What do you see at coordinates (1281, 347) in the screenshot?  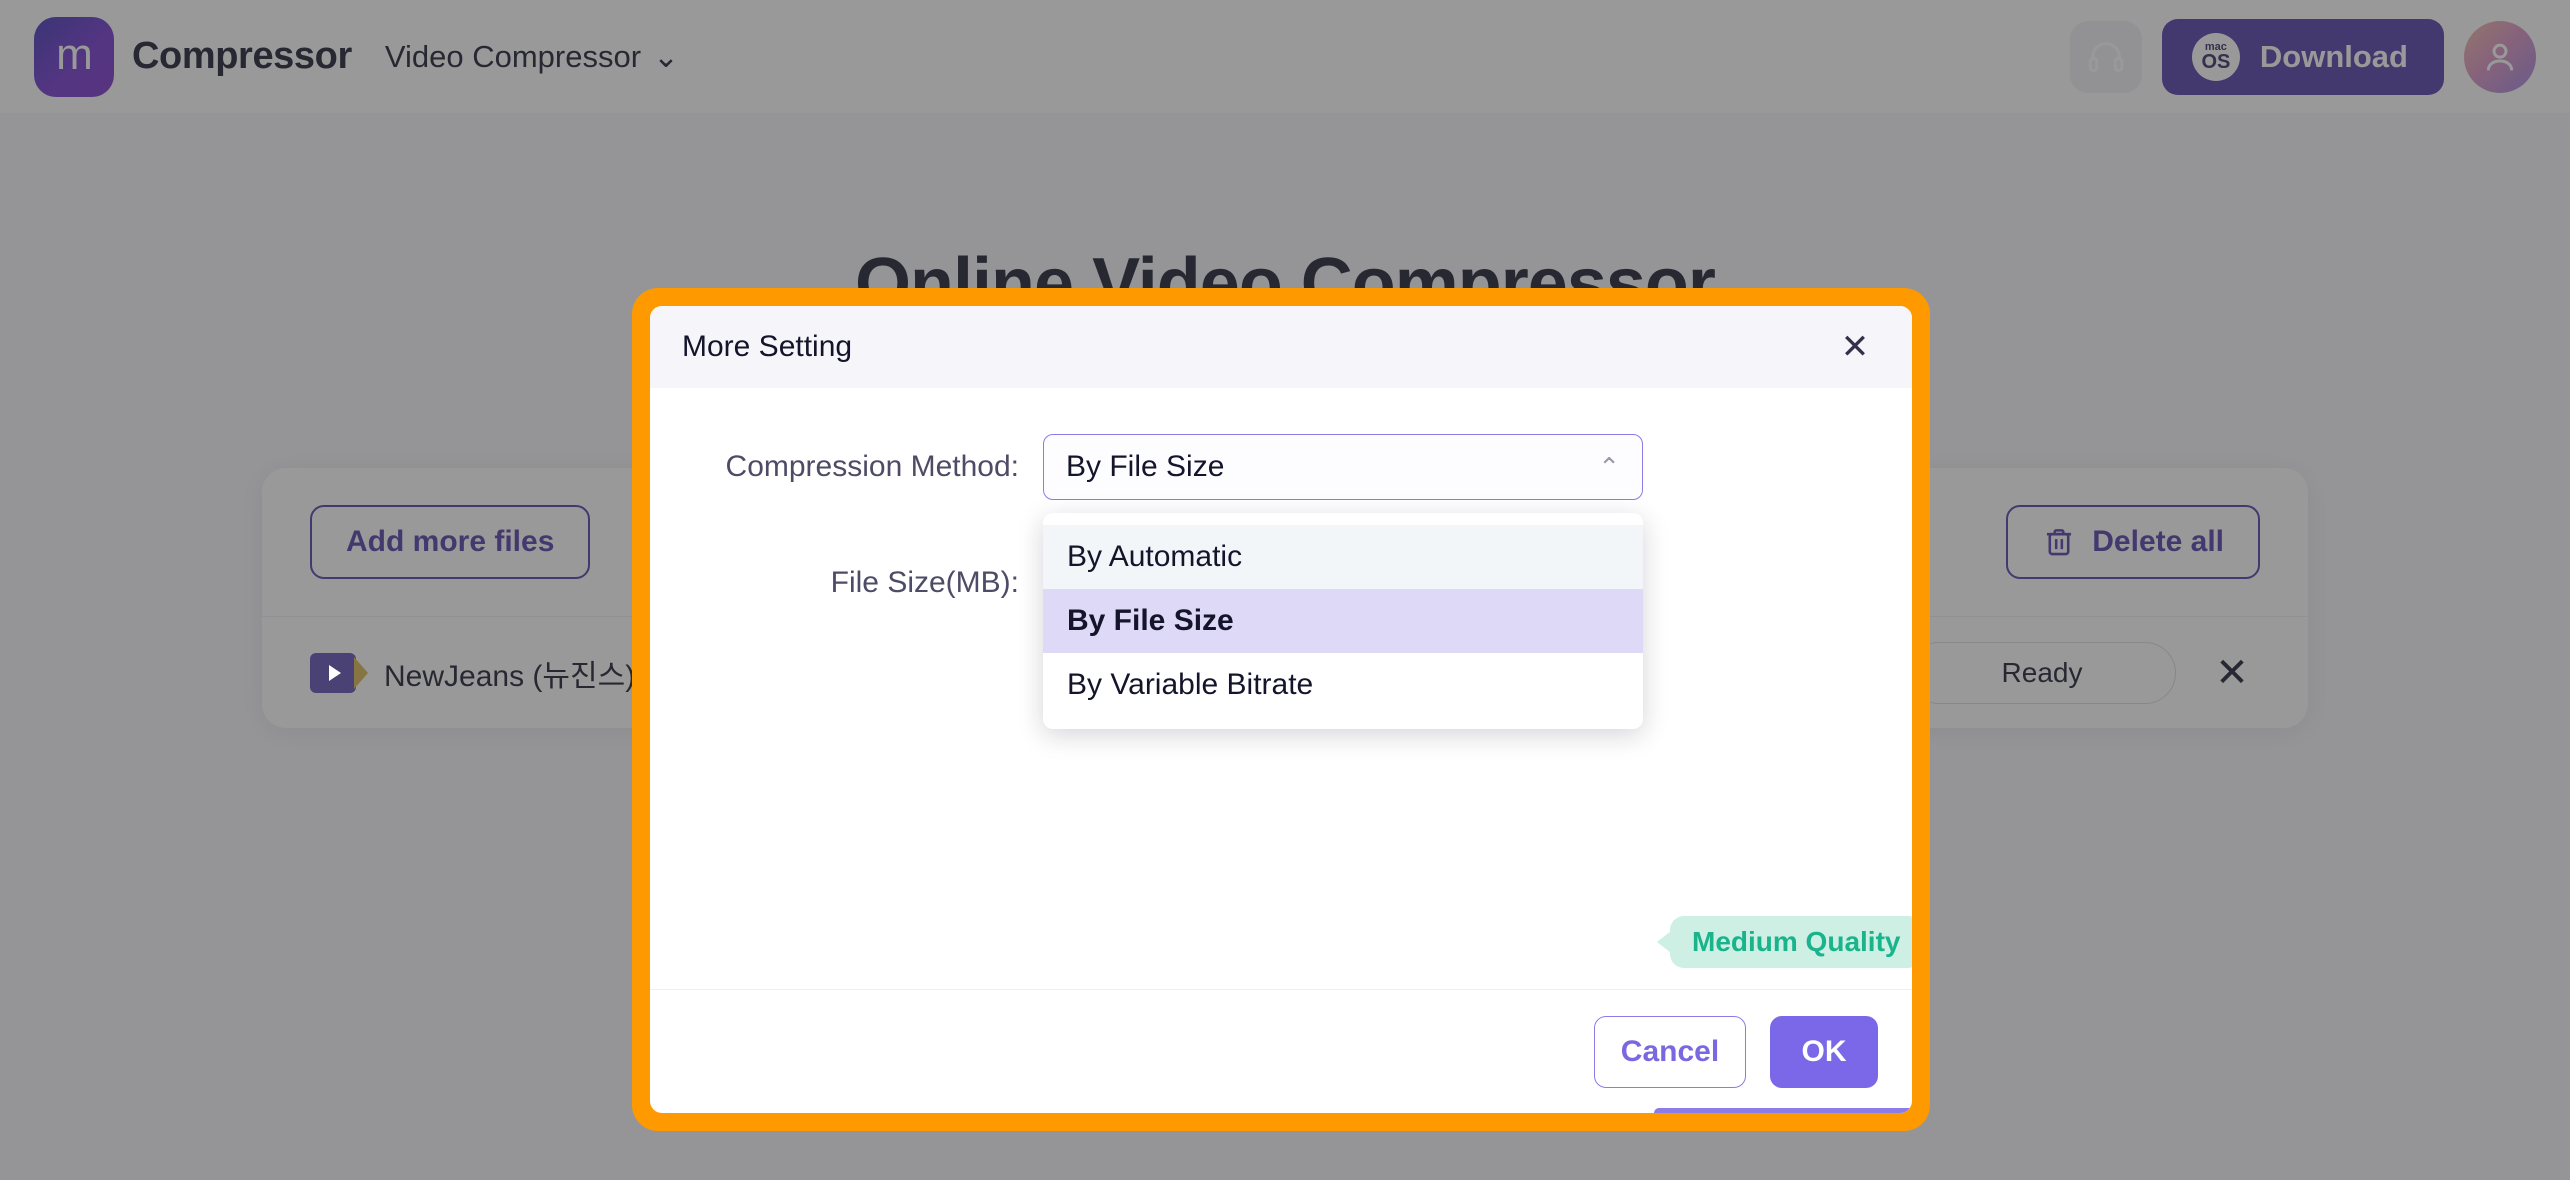 I see `dialog-header: More Setting ✕` at bounding box center [1281, 347].